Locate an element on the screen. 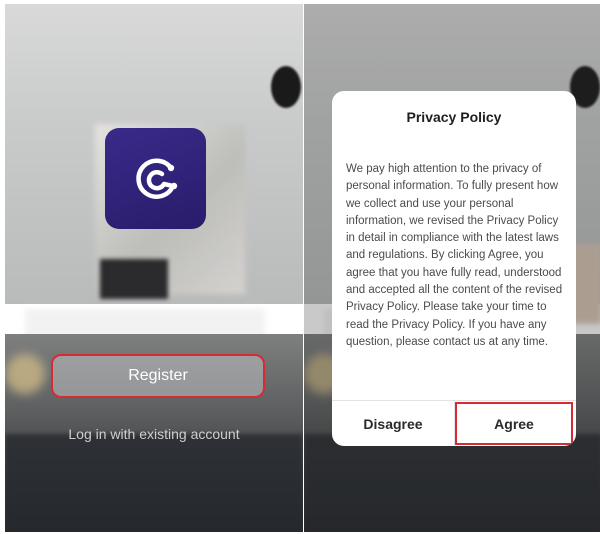  app-logo is located at coordinates (155, 178).